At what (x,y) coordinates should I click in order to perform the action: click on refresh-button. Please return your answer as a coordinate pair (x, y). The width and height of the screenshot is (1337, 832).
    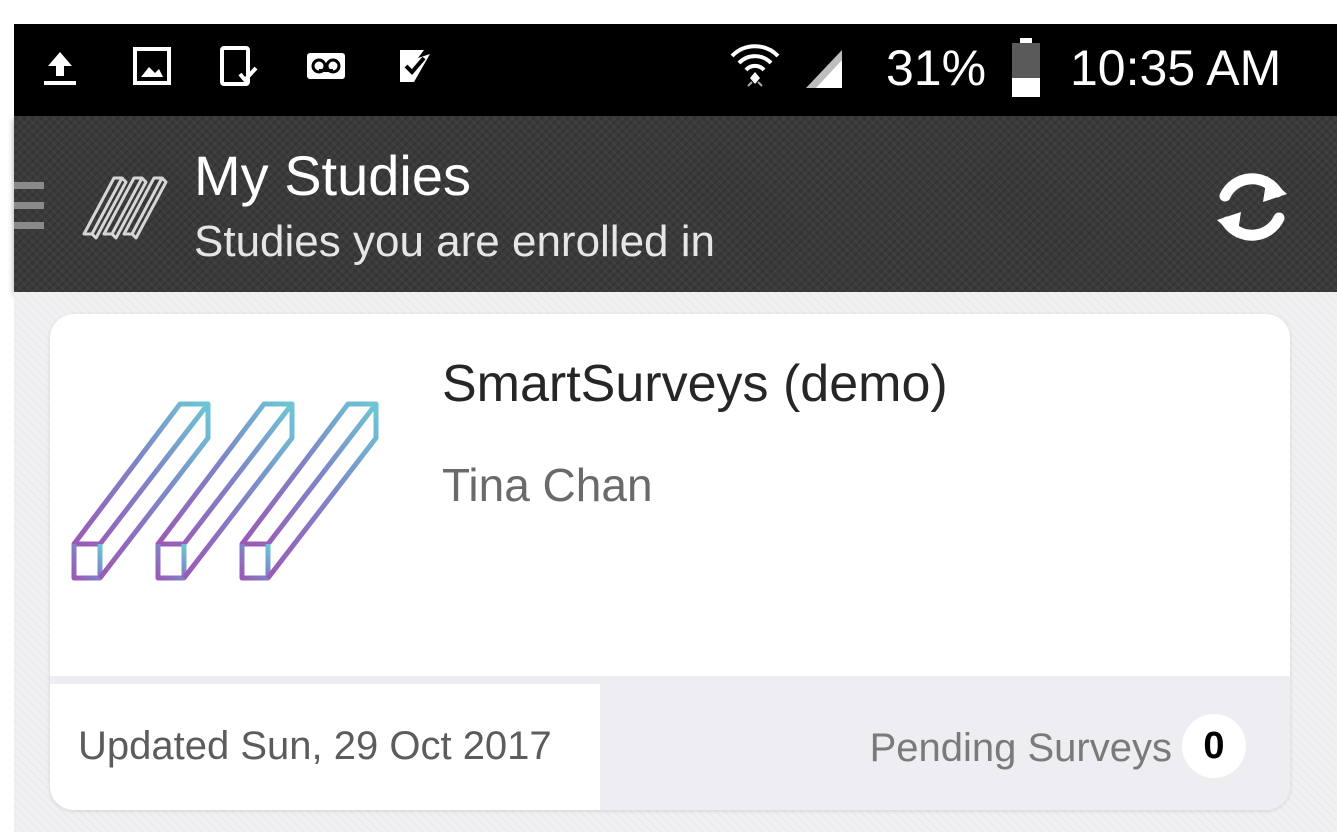
    Looking at the image, I should click on (1252, 207).